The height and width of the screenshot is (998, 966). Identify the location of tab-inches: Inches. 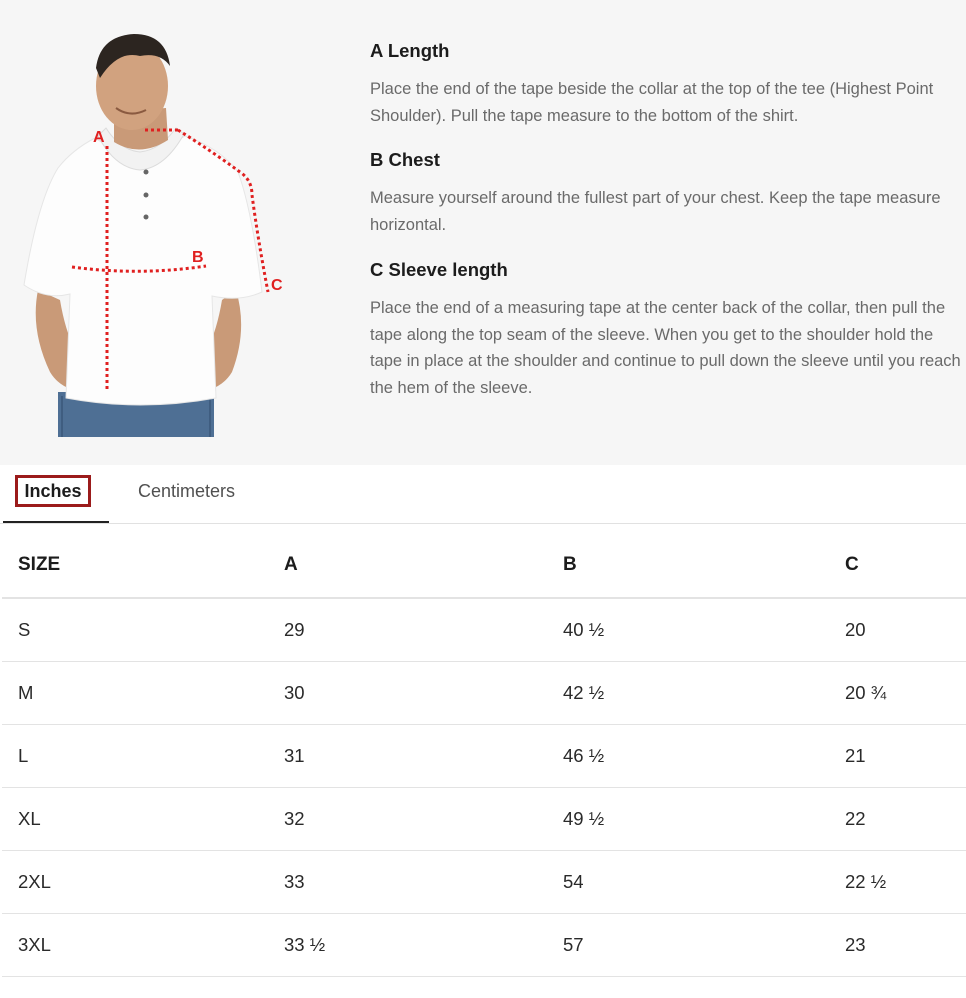
(53, 491).